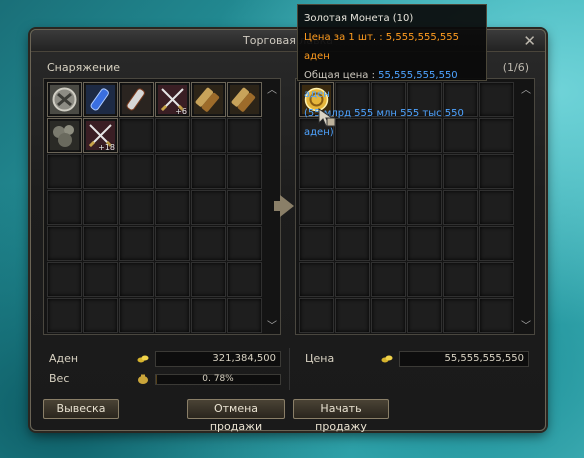 The width and height of the screenshot is (584, 458). I want to click on weight-value: 0. 78%, so click(218, 379).